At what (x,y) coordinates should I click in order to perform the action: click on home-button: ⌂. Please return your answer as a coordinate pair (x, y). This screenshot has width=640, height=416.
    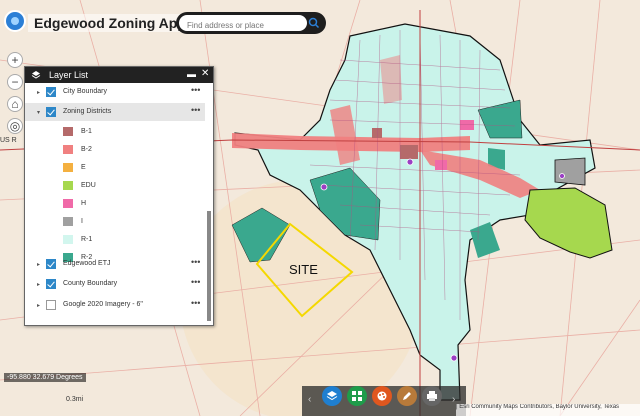
    Looking at the image, I should click on (15, 104).